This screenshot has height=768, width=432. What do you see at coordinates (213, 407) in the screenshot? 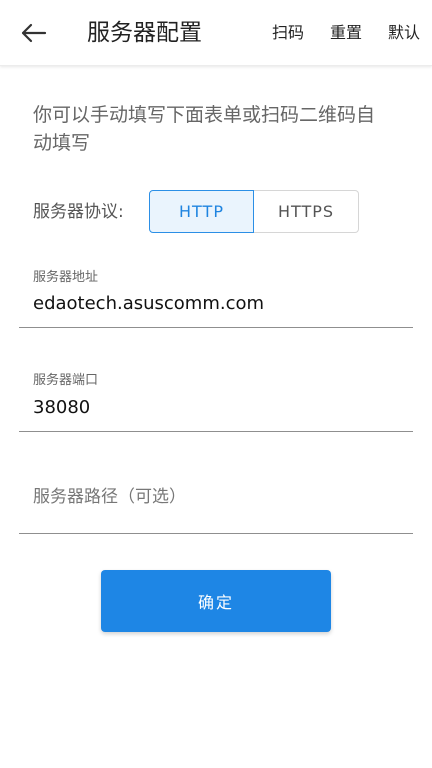
I see `server-port-input` at bounding box center [213, 407].